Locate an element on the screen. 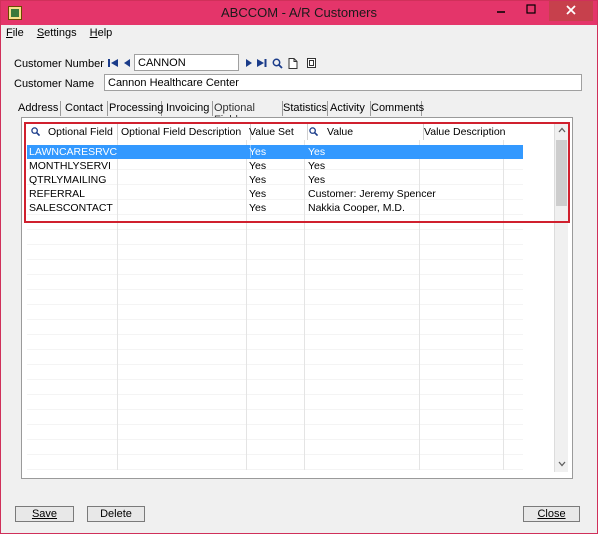 The height and width of the screenshot is (536, 600). close-icon is located at coordinates (571, 10).